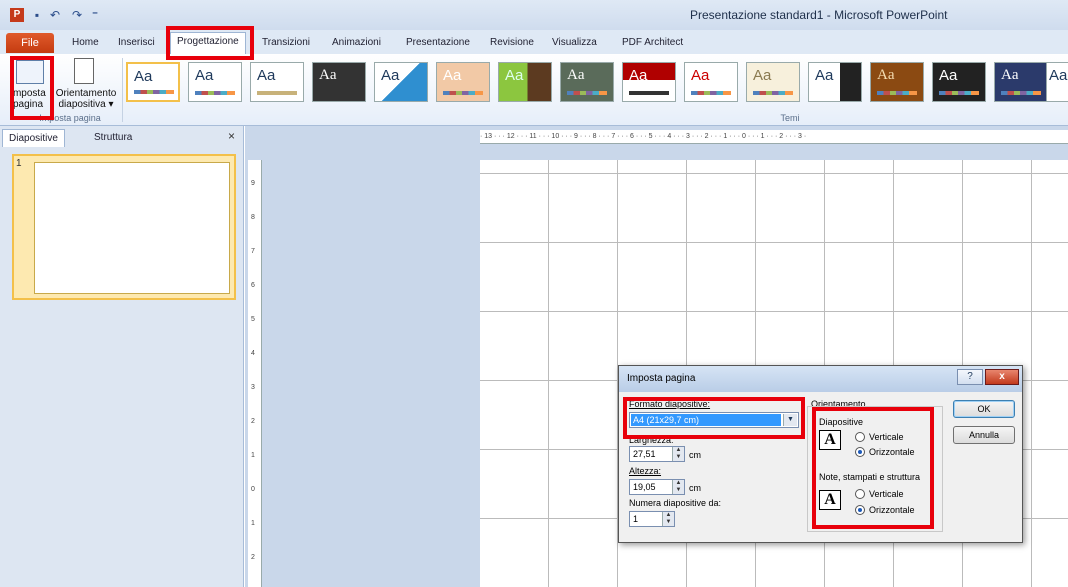 Image resolution: width=1068 pixels, height=587 pixels. Describe the element at coordinates (86, 93) in the screenshot. I see `orientamento-label-1: Orientamento` at that location.